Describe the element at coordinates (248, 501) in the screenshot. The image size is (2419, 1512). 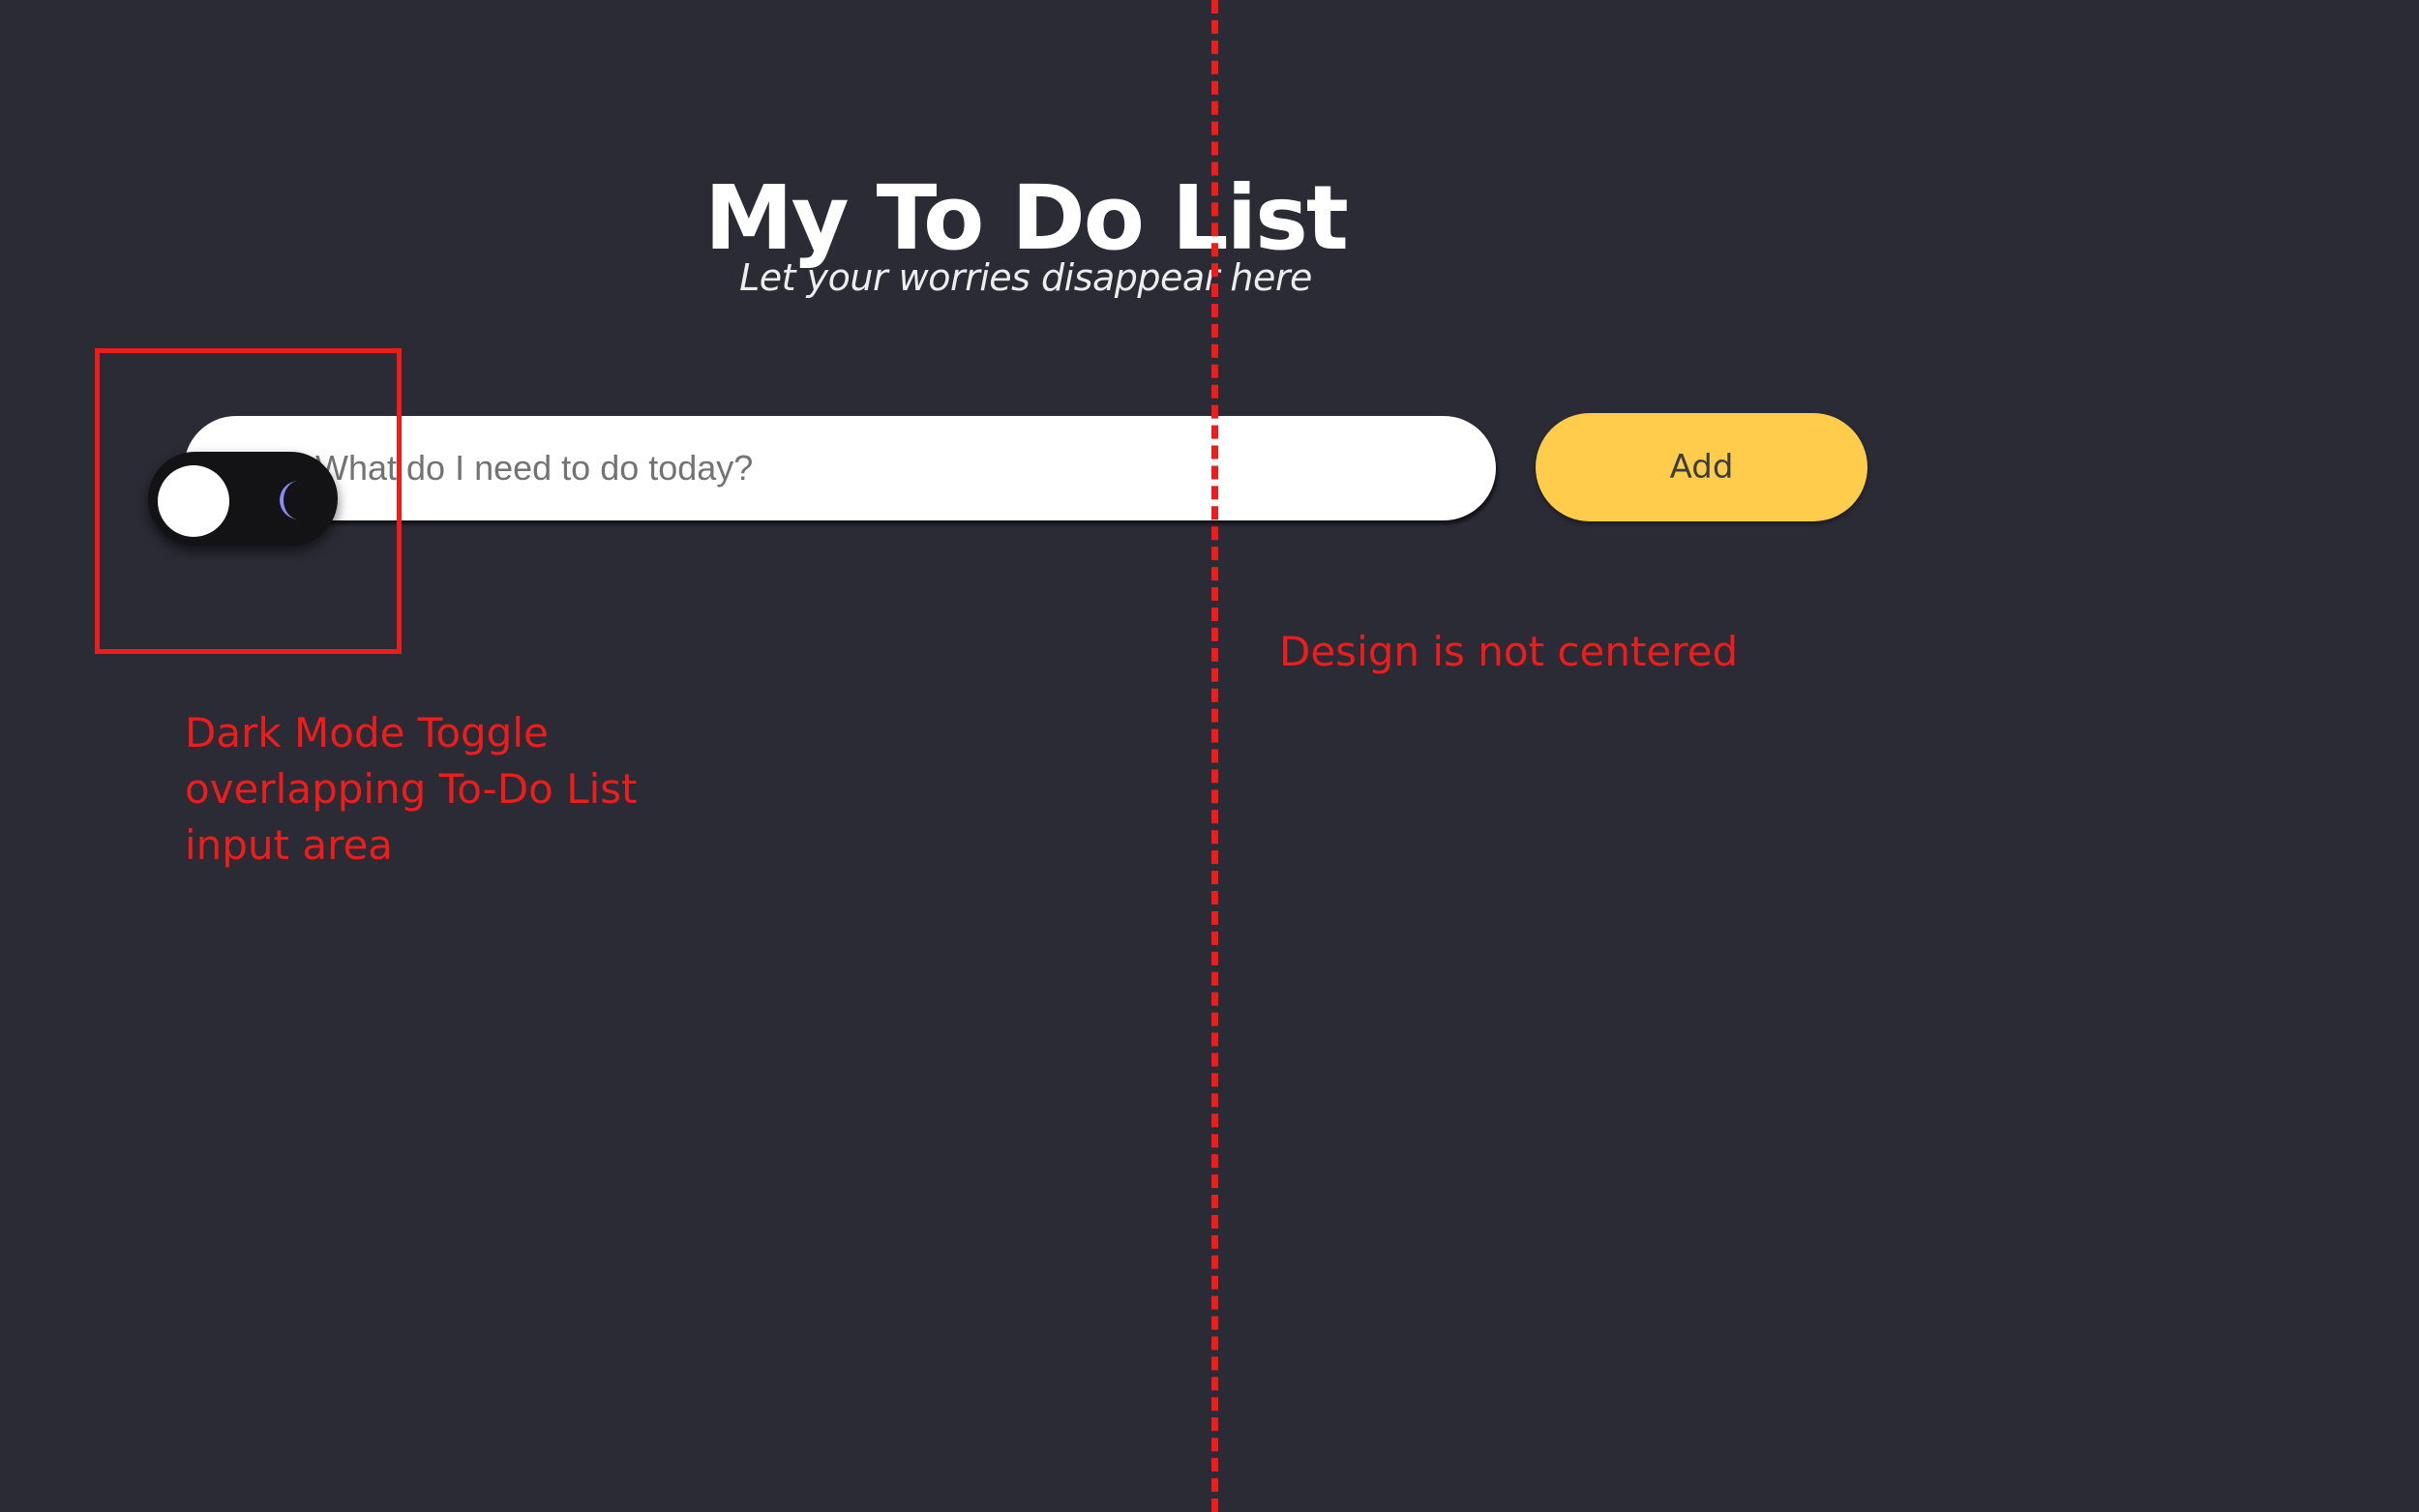
I see `toggle-highlight-box` at that location.